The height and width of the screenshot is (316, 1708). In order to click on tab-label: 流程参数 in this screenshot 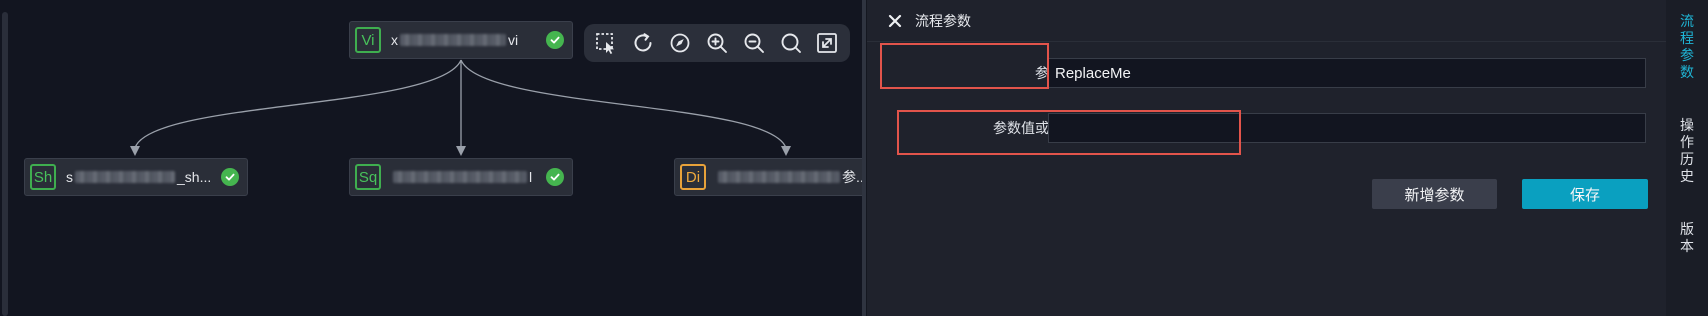, I will do `click(1687, 46)`.